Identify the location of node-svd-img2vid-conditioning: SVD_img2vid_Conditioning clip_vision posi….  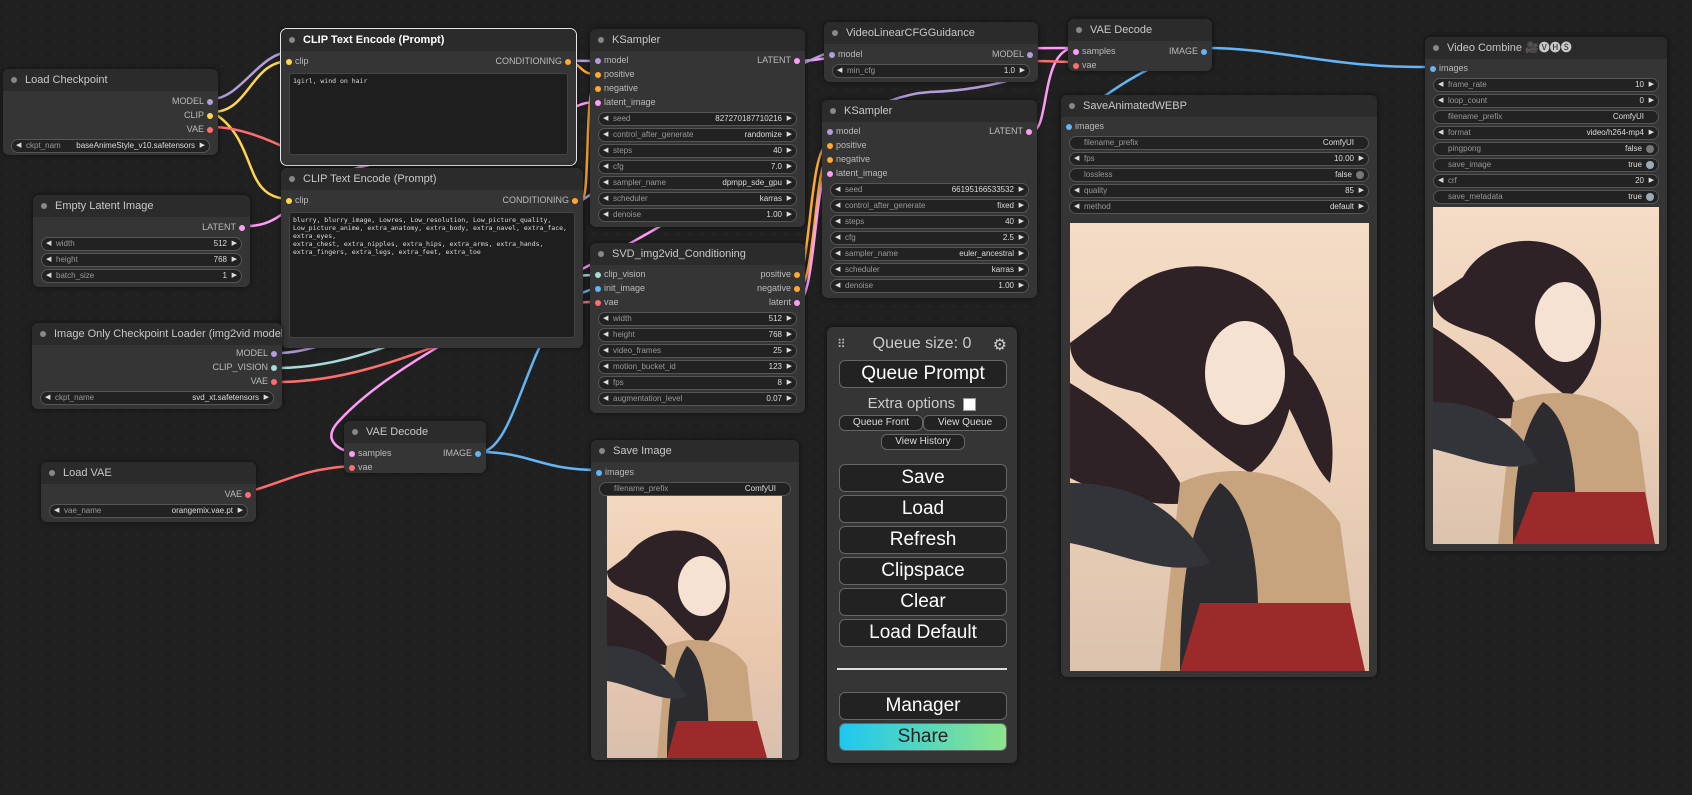
(697, 328).